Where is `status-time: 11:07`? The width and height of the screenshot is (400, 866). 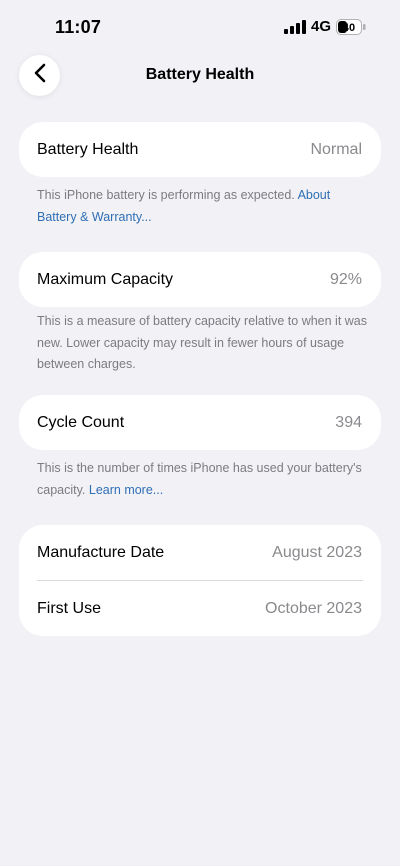 status-time: 11:07 is located at coordinates (78, 27).